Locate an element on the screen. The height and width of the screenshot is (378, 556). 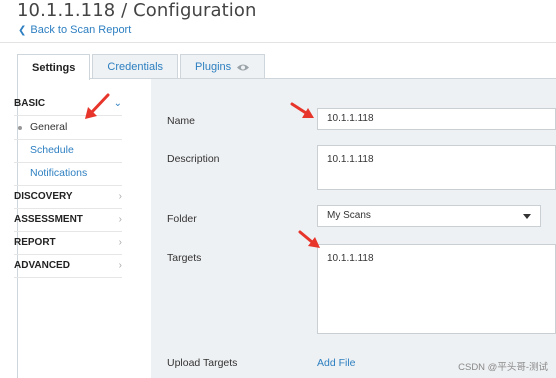
sidebar-section-advanced: ADVANCED › is located at coordinates (68, 265).